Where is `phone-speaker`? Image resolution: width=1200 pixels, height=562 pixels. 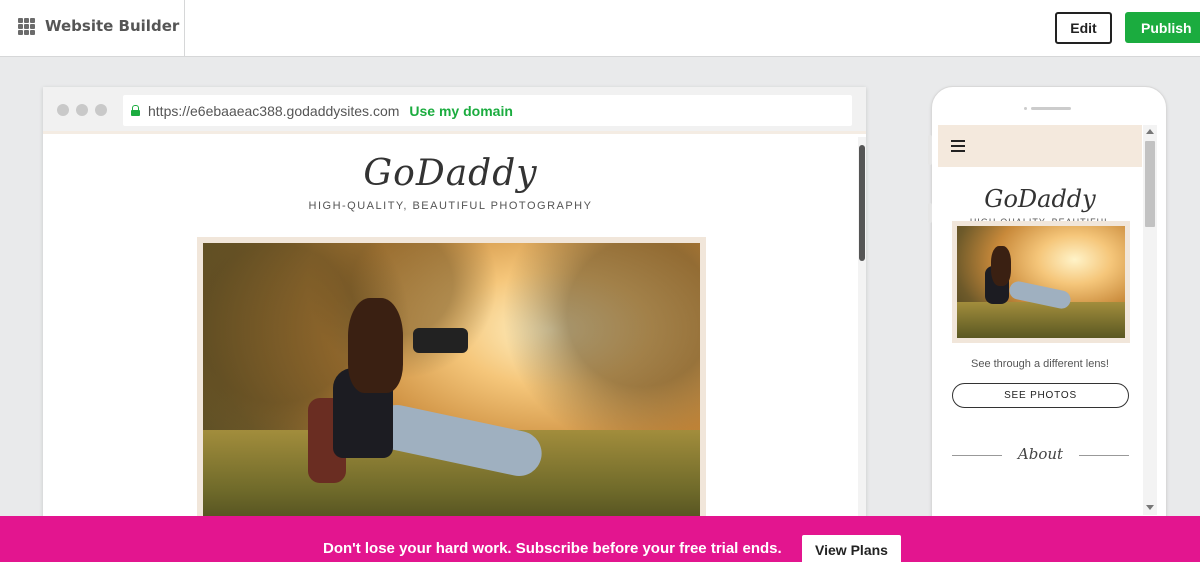
phone-speaker is located at coordinates (1047, 108).